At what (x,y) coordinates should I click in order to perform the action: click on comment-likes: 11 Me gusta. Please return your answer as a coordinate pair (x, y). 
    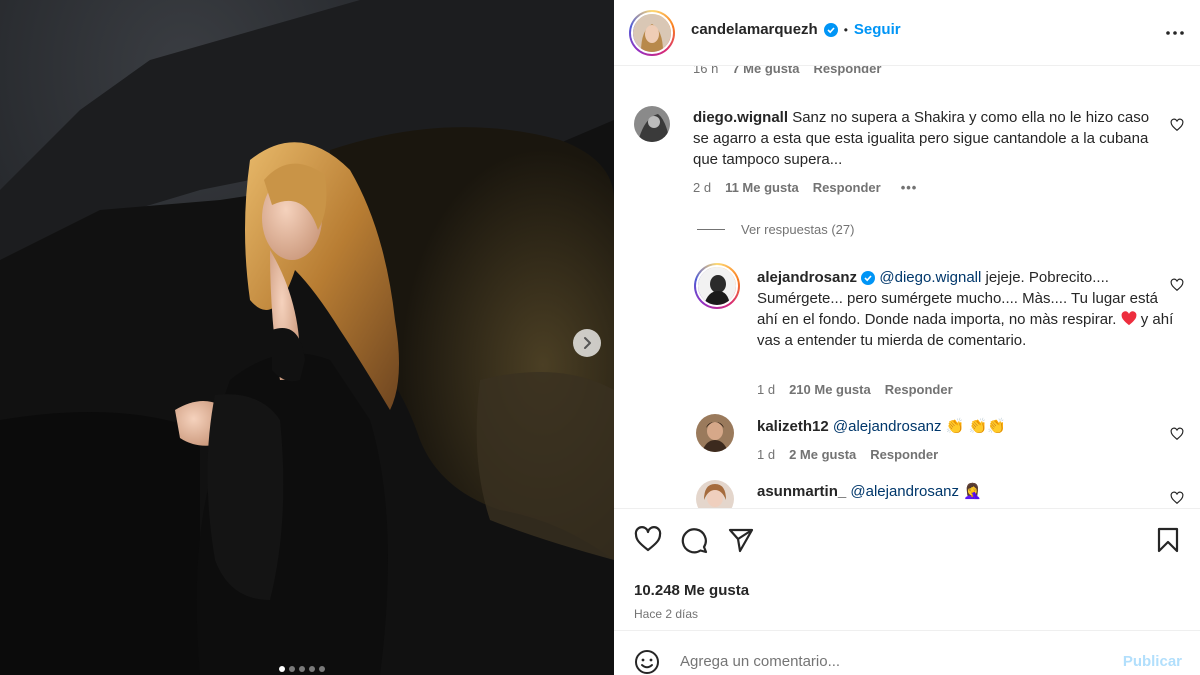
    Looking at the image, I should click on (762, 187).